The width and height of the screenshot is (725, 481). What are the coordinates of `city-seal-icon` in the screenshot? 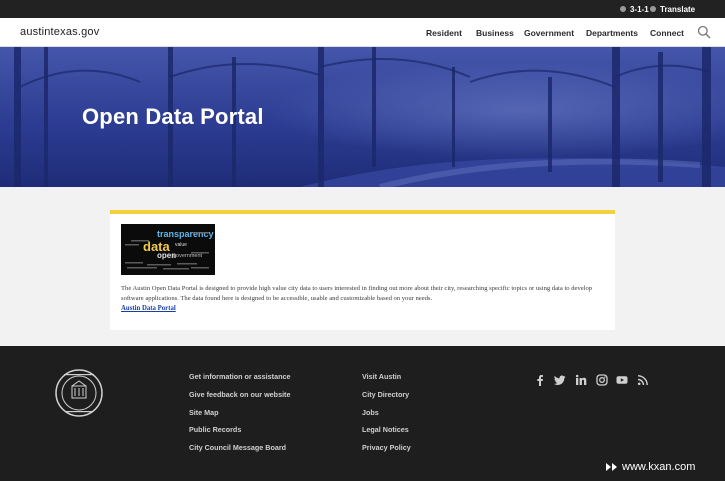 It's located at (79, 393).